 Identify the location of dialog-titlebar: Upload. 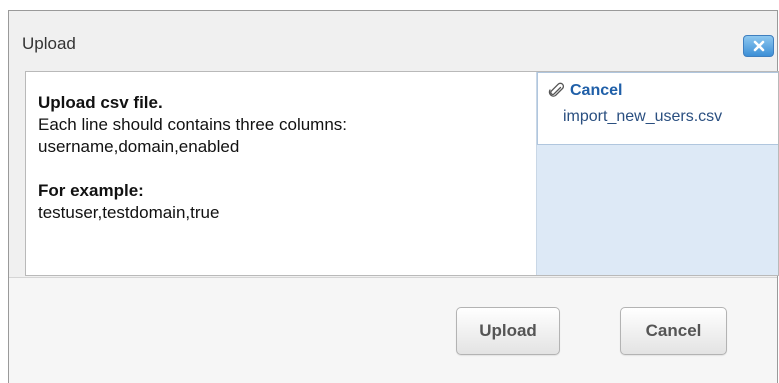
(393, 40).